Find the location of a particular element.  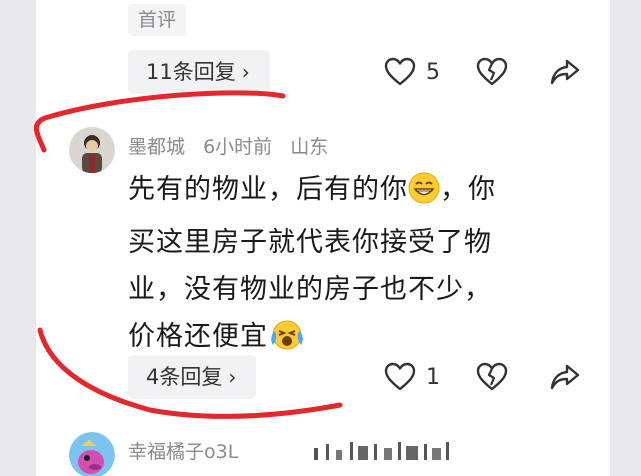

crying-laughing-emoji-icon is located at coordinates (287, 341).